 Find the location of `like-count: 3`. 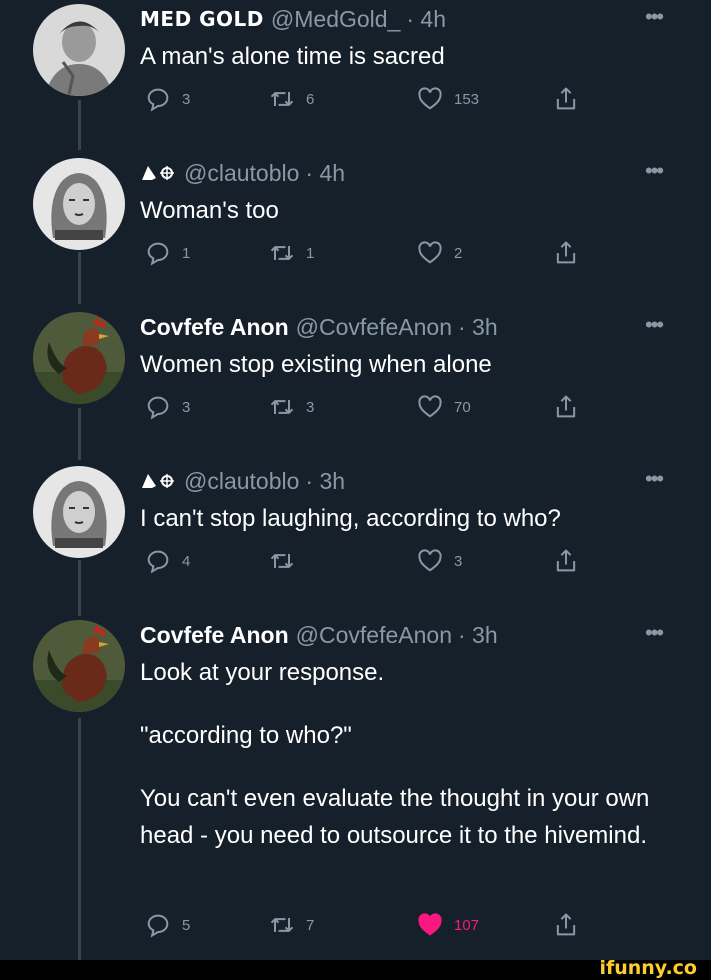

like-count: 3 is located at coordinates (458, 561).